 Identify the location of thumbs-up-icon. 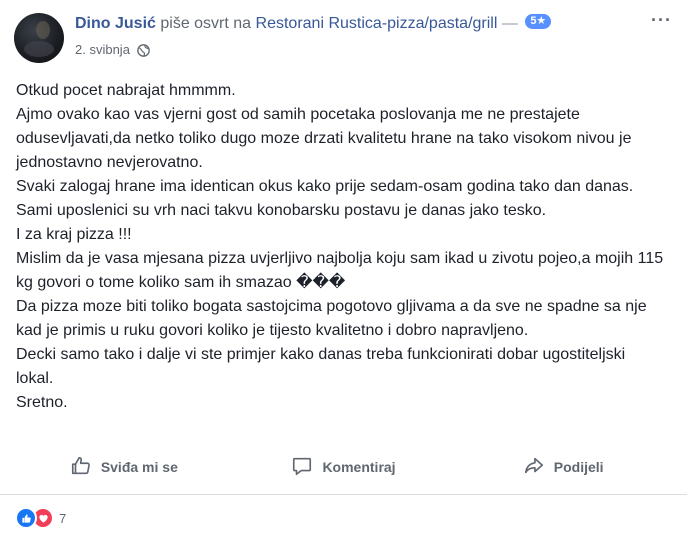
(81, 467).